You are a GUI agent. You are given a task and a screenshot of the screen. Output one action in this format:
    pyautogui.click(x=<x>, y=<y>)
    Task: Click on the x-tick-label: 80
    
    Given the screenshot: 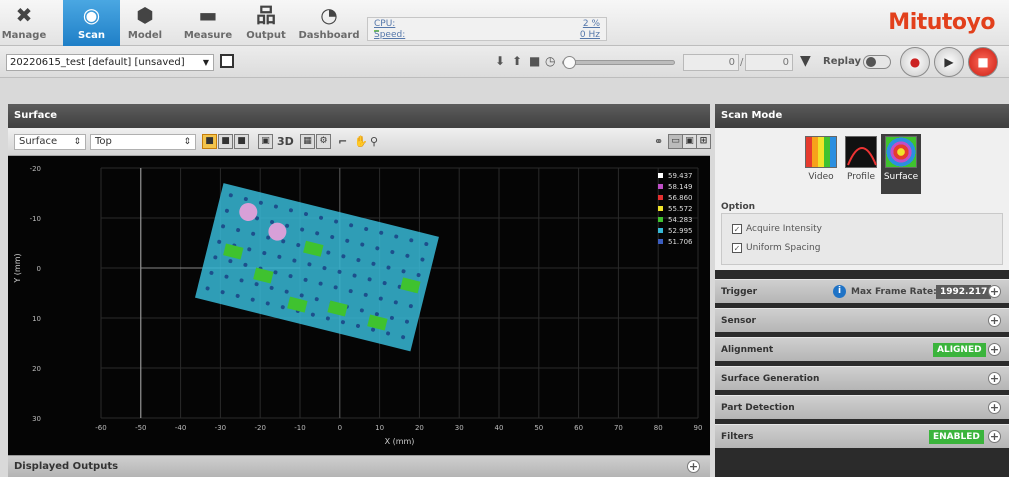 What is the action you would take?
    pyautogui.click(x=658, y=428)
    